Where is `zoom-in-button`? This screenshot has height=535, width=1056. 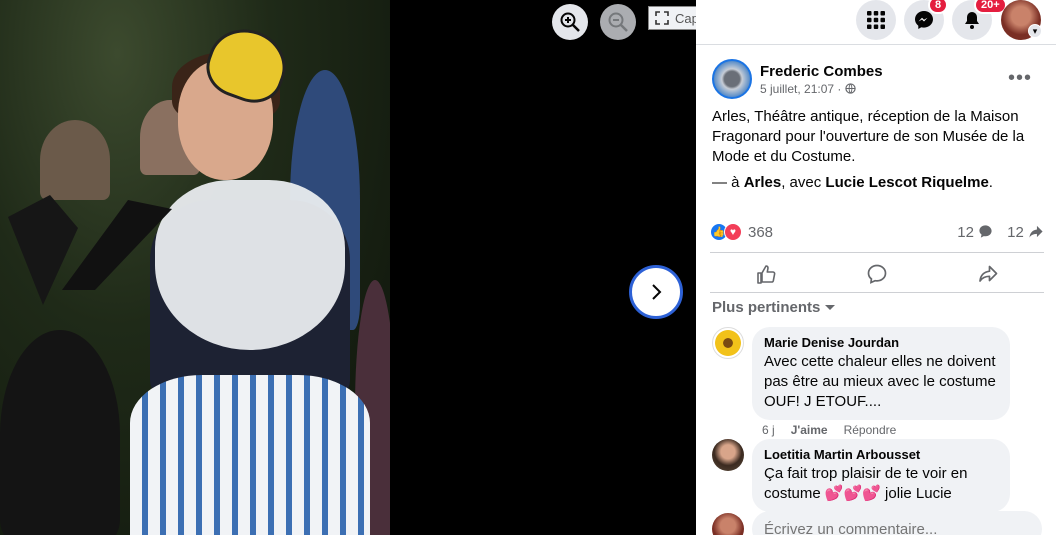
zoom-in-button is located at coordinates (570, 22).